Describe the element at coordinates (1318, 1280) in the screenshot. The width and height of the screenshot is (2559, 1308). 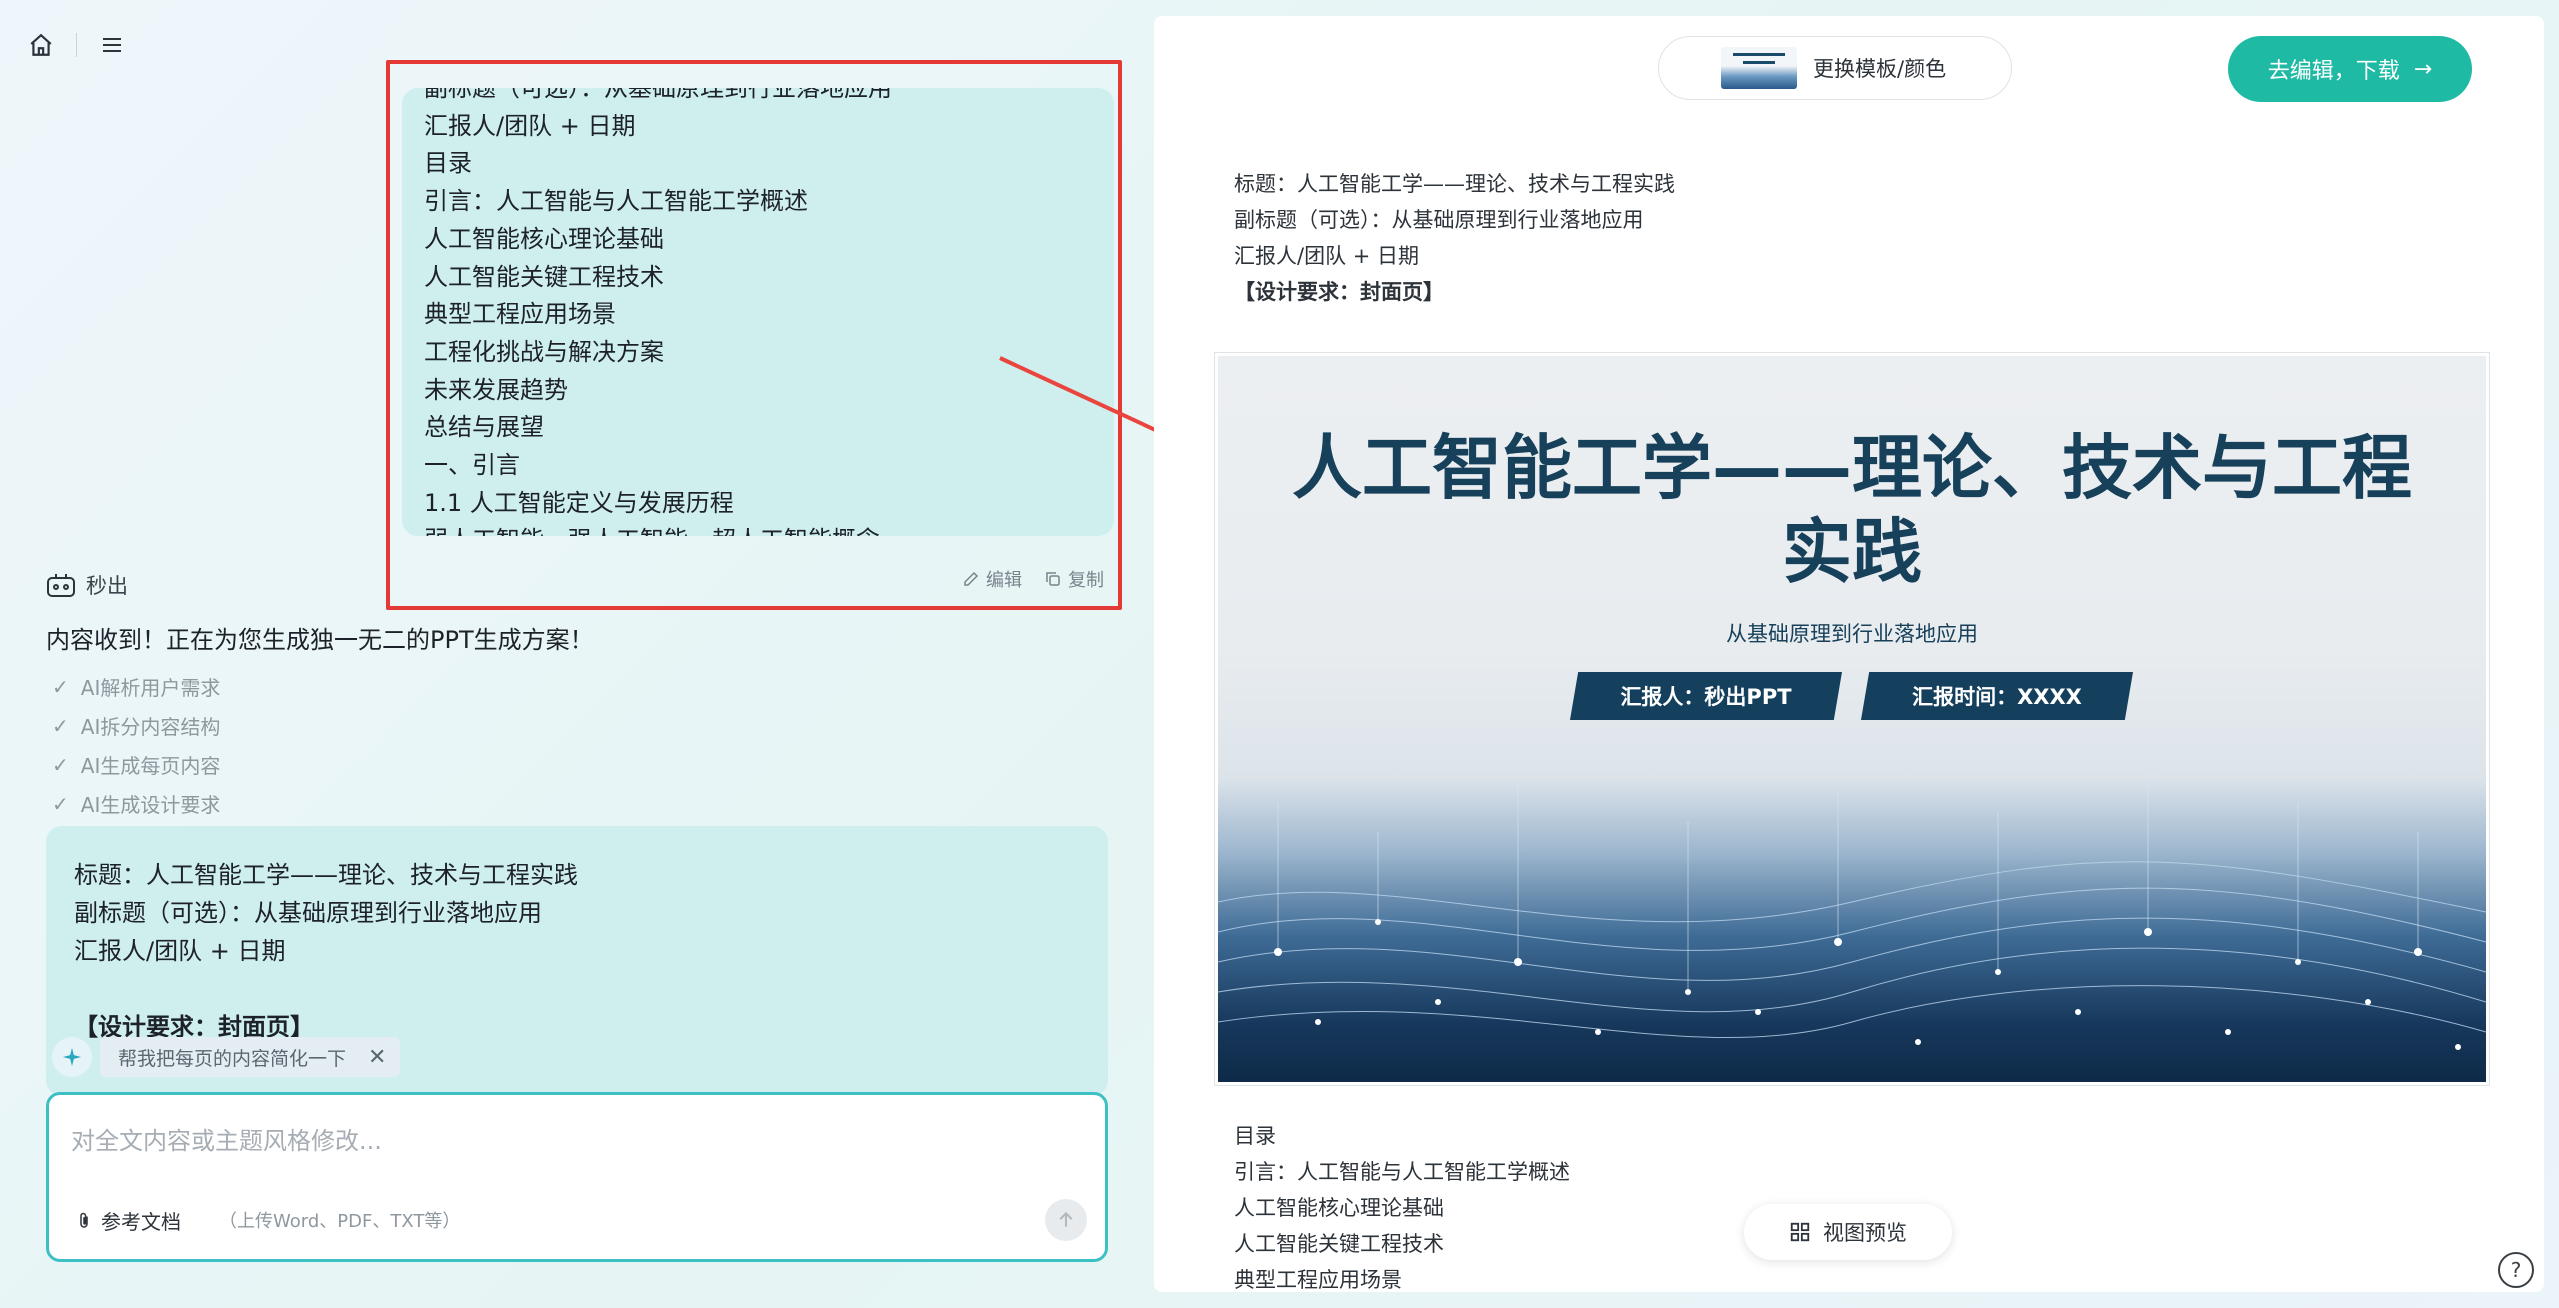
I see `toc-line: 典型工程应用场景` at that location.